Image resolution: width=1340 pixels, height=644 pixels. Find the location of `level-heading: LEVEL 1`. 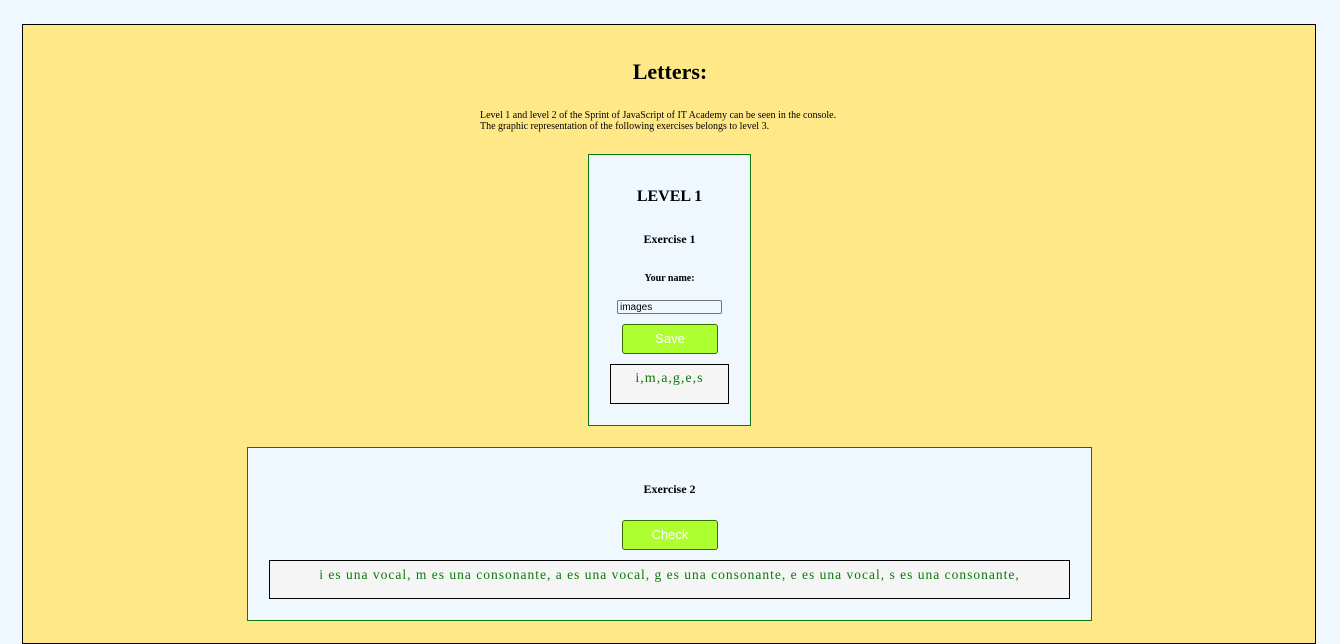

level-heading: LEVEL 1 is located at coordinates (669, 196).